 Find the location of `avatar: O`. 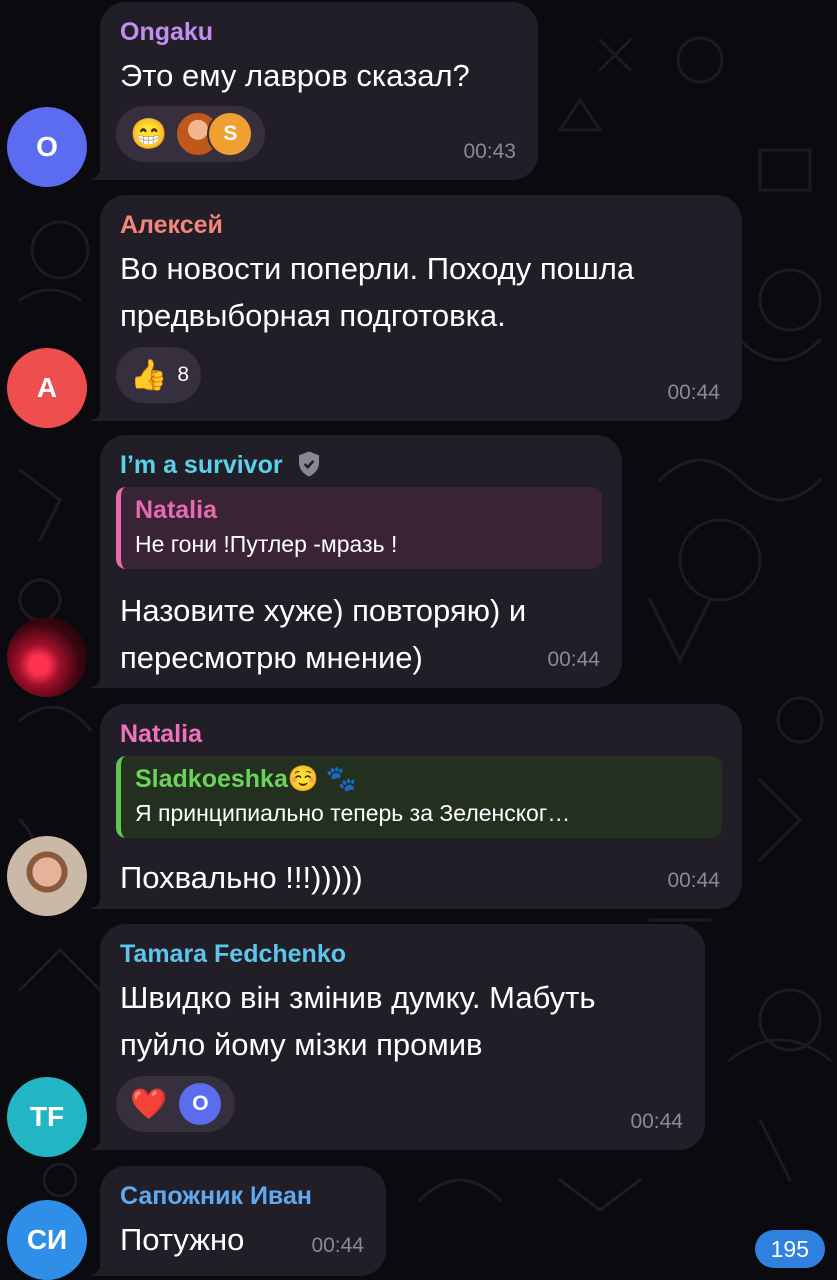

avatar: O is located at coordinates (47, 147).